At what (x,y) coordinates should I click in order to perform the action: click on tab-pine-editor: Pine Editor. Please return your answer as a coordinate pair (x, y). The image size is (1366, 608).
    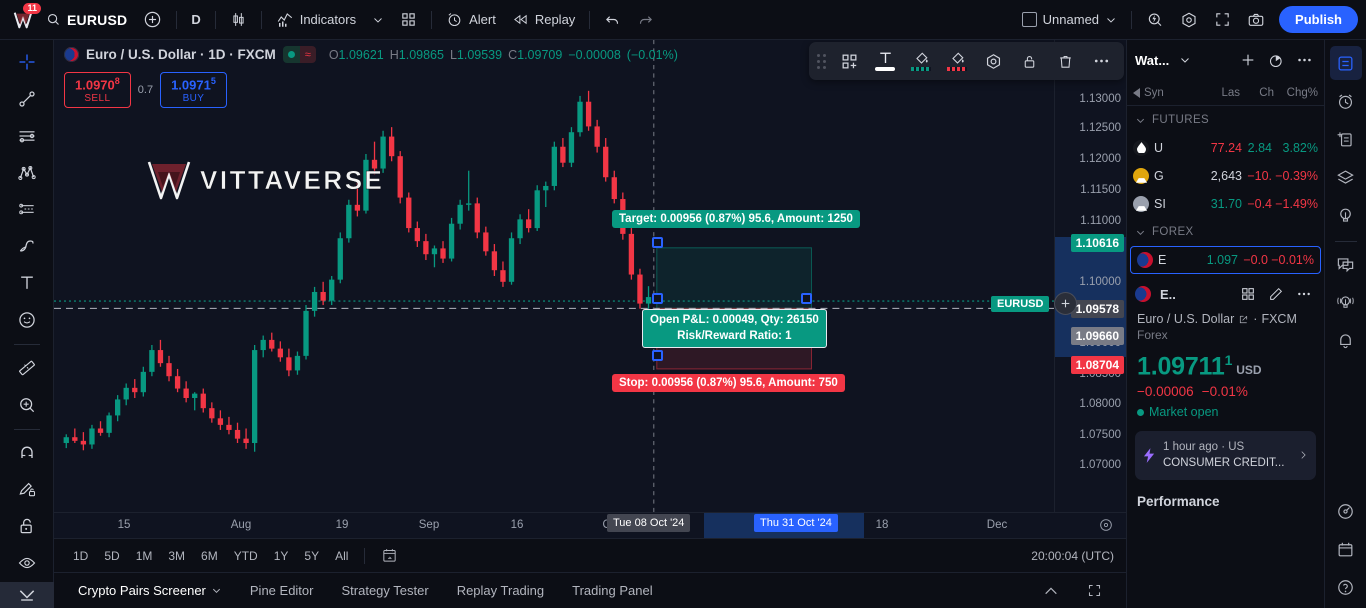
    Looking at the image, I should click on (282, 590).